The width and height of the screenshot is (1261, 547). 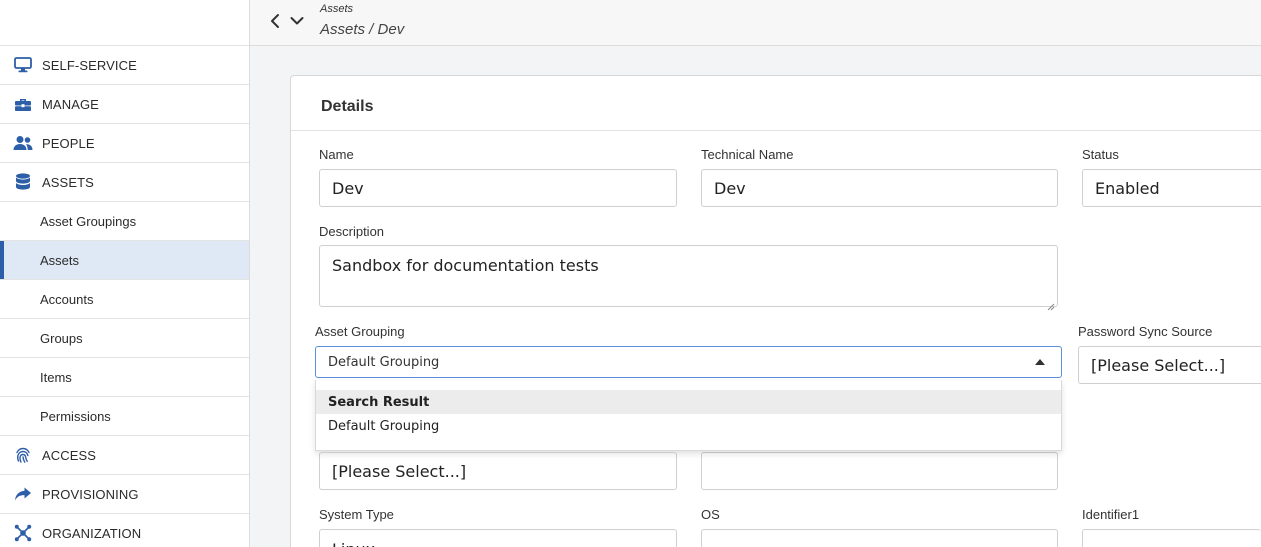 I want to click on asset-grouping-value: Default Grouping, so click(x=384, y=362).